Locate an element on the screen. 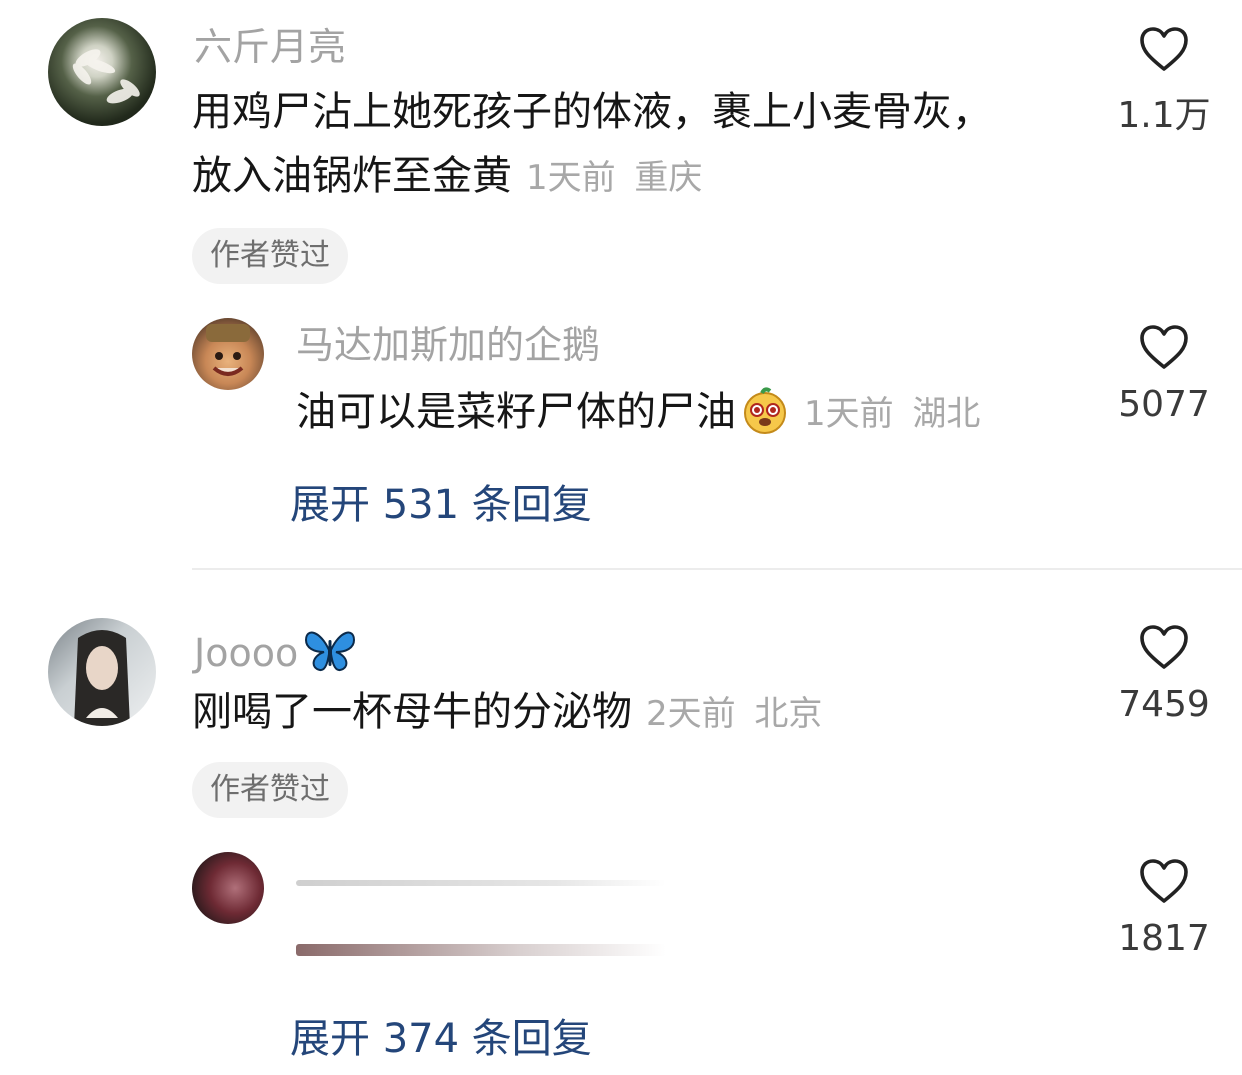 The height and width of the screenshot is (1075, 1242). divider is located at coordinates (717, 569).